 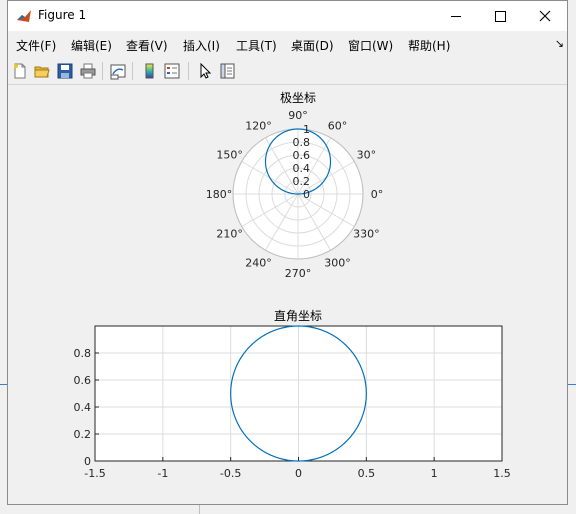 I want to click on legend-icon, so click(x=172, y=71).